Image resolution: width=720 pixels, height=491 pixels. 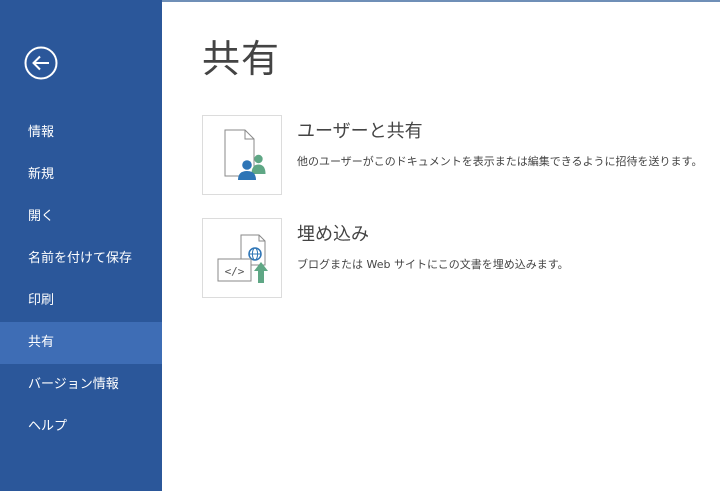 I want to click on nav-item-share: 共有, so click(x=81, y=343).